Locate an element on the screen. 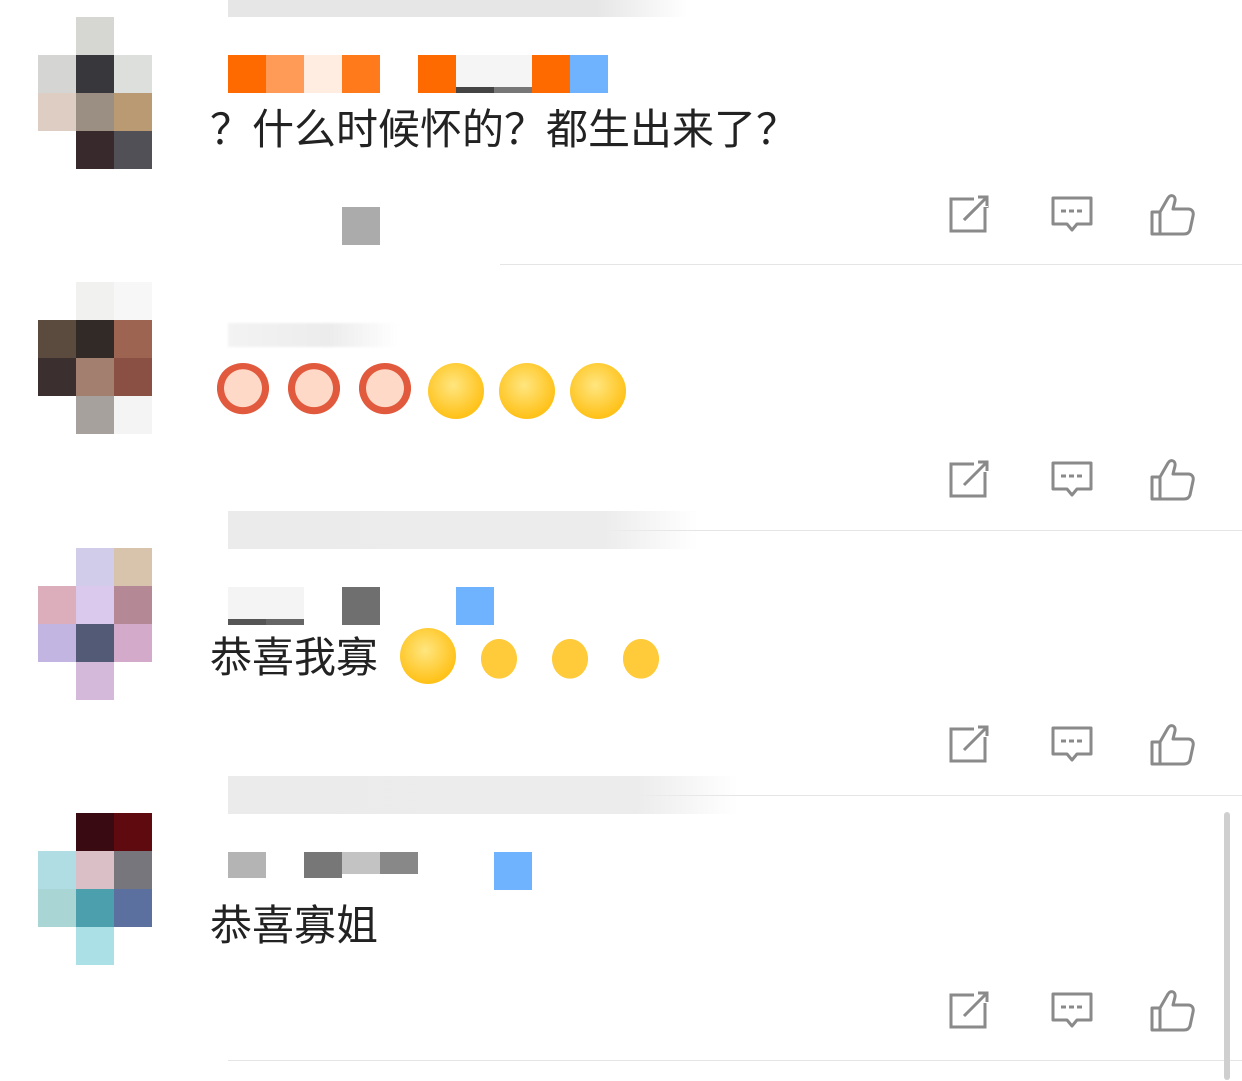 The height and width of the screenshot is (1081, 1242). comment-text-body: 恭喜我寡 is located at coordinates (294, 657).